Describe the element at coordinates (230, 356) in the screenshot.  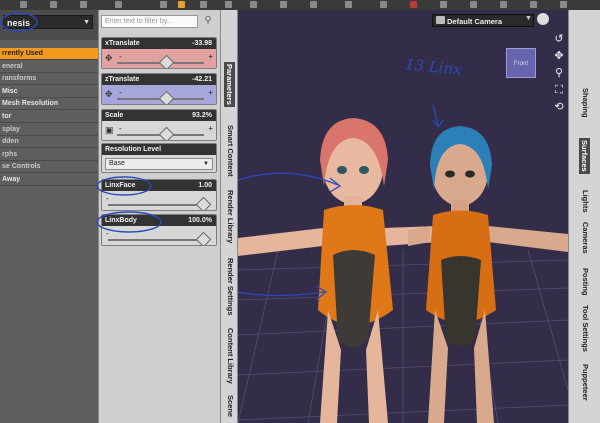
I see `tab-content-library: Content Library` at that location.